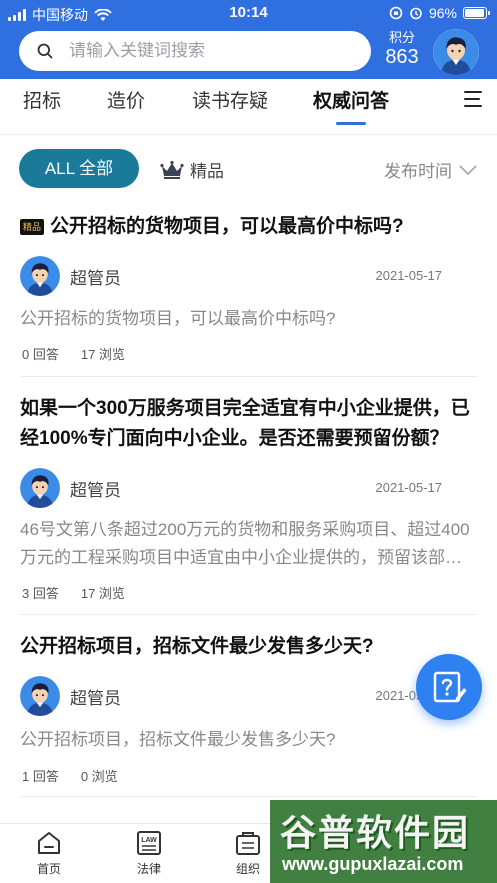 Image resolution: width=497 pixels, height=883 pixels. Describe the element at coordinates (148, 869) in the screenshot. I see `nav-law-label: 法律` at that location.